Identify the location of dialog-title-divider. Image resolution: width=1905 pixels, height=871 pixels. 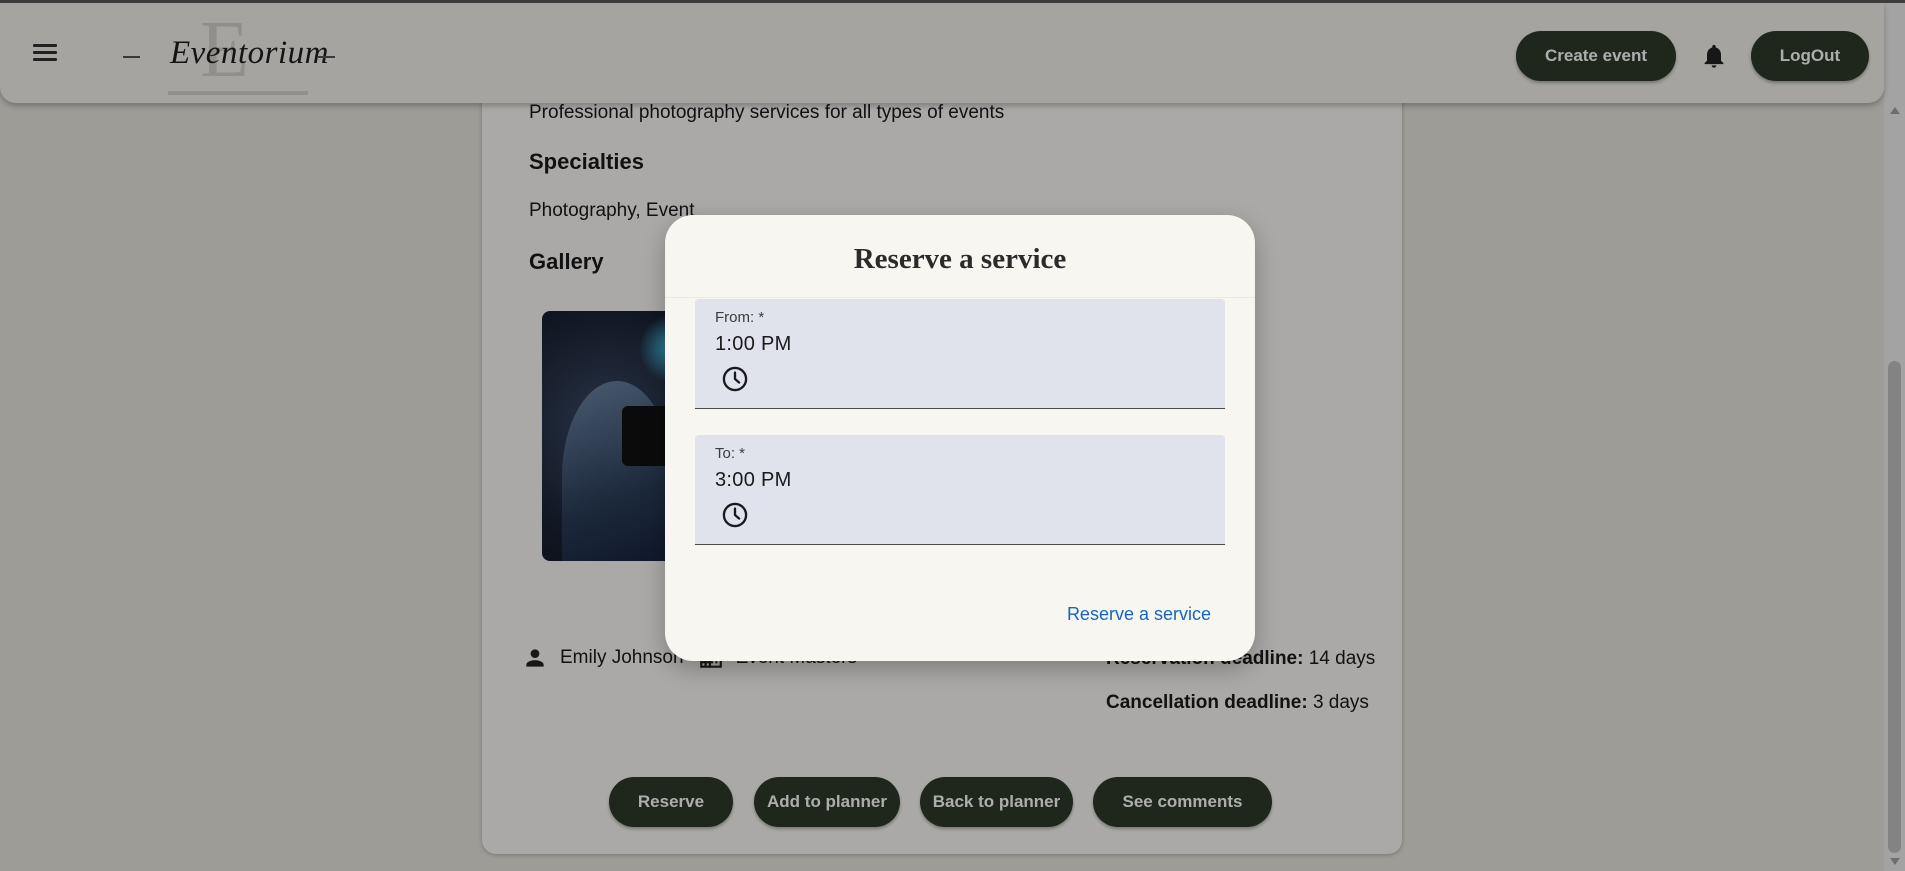
(960, 297).